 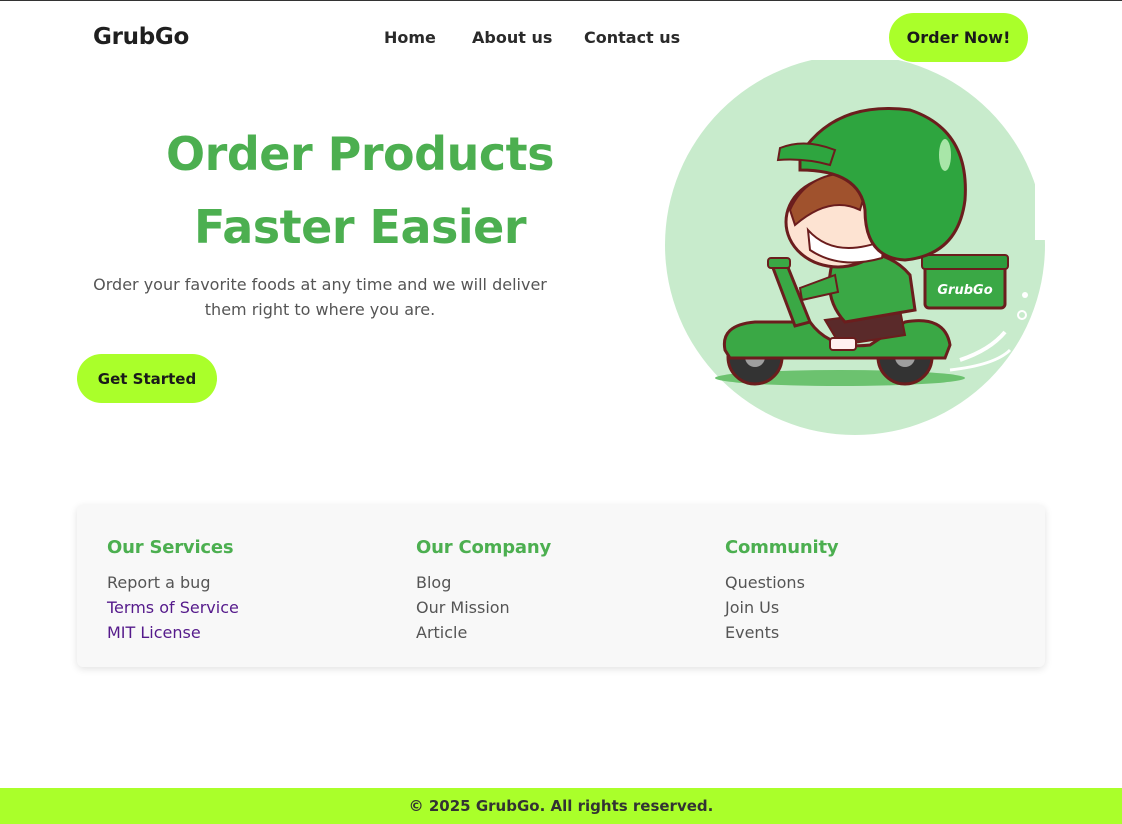 What do you see at coordinates (483, 547) in the screenshot?
I see `footer-heading-company: Our Company` at bounding box center [483, 547].